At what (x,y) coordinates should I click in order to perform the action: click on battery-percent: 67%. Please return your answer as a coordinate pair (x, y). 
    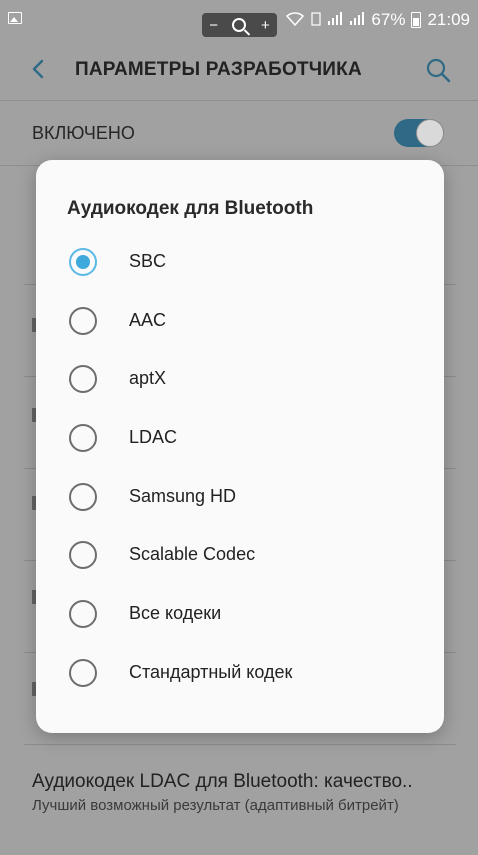
    Looking at the image, I should click on (388, 19).